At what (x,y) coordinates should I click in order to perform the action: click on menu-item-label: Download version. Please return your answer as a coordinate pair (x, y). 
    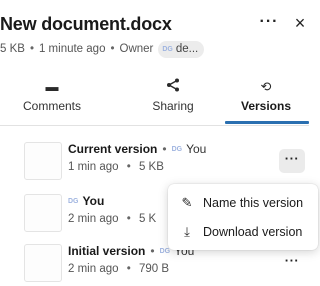
    Looking at the image, I should click on (253, 232).